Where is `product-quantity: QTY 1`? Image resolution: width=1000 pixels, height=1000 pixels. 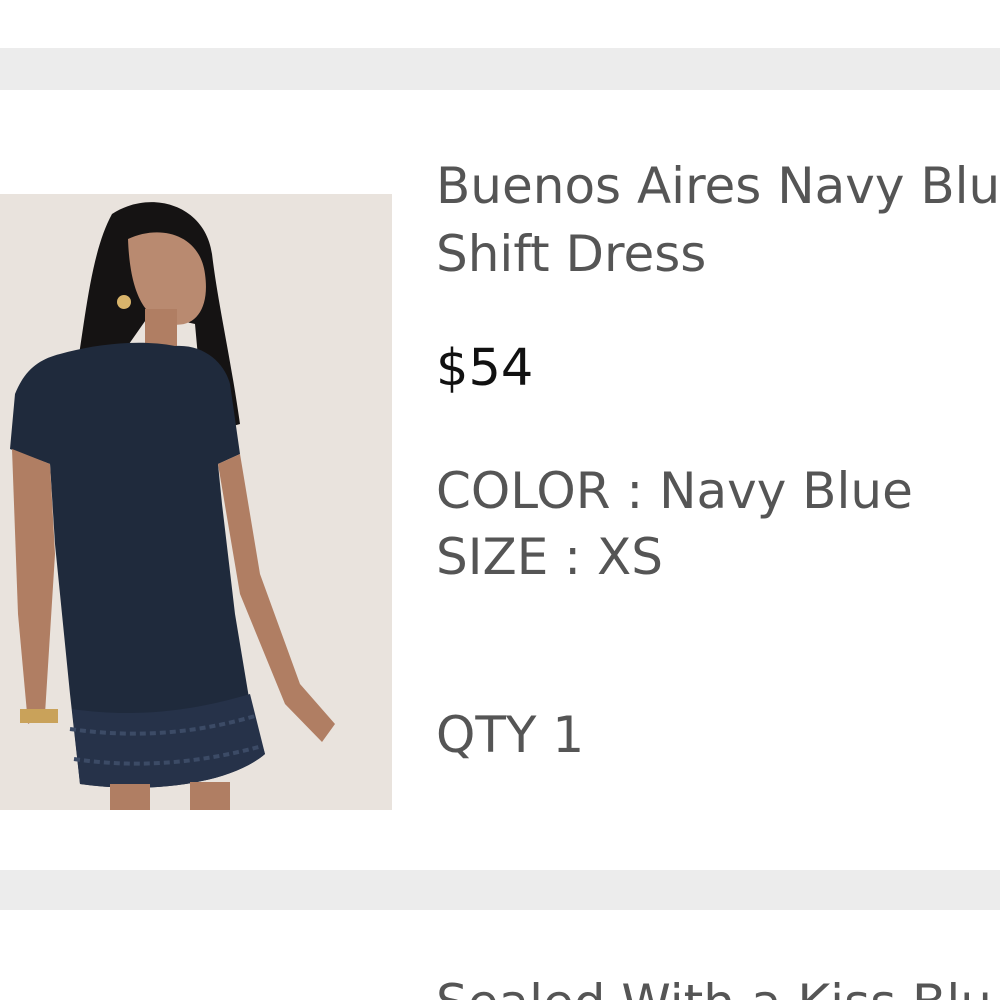
product-quantity: QTY 1 is located at coordinates (510, 735).